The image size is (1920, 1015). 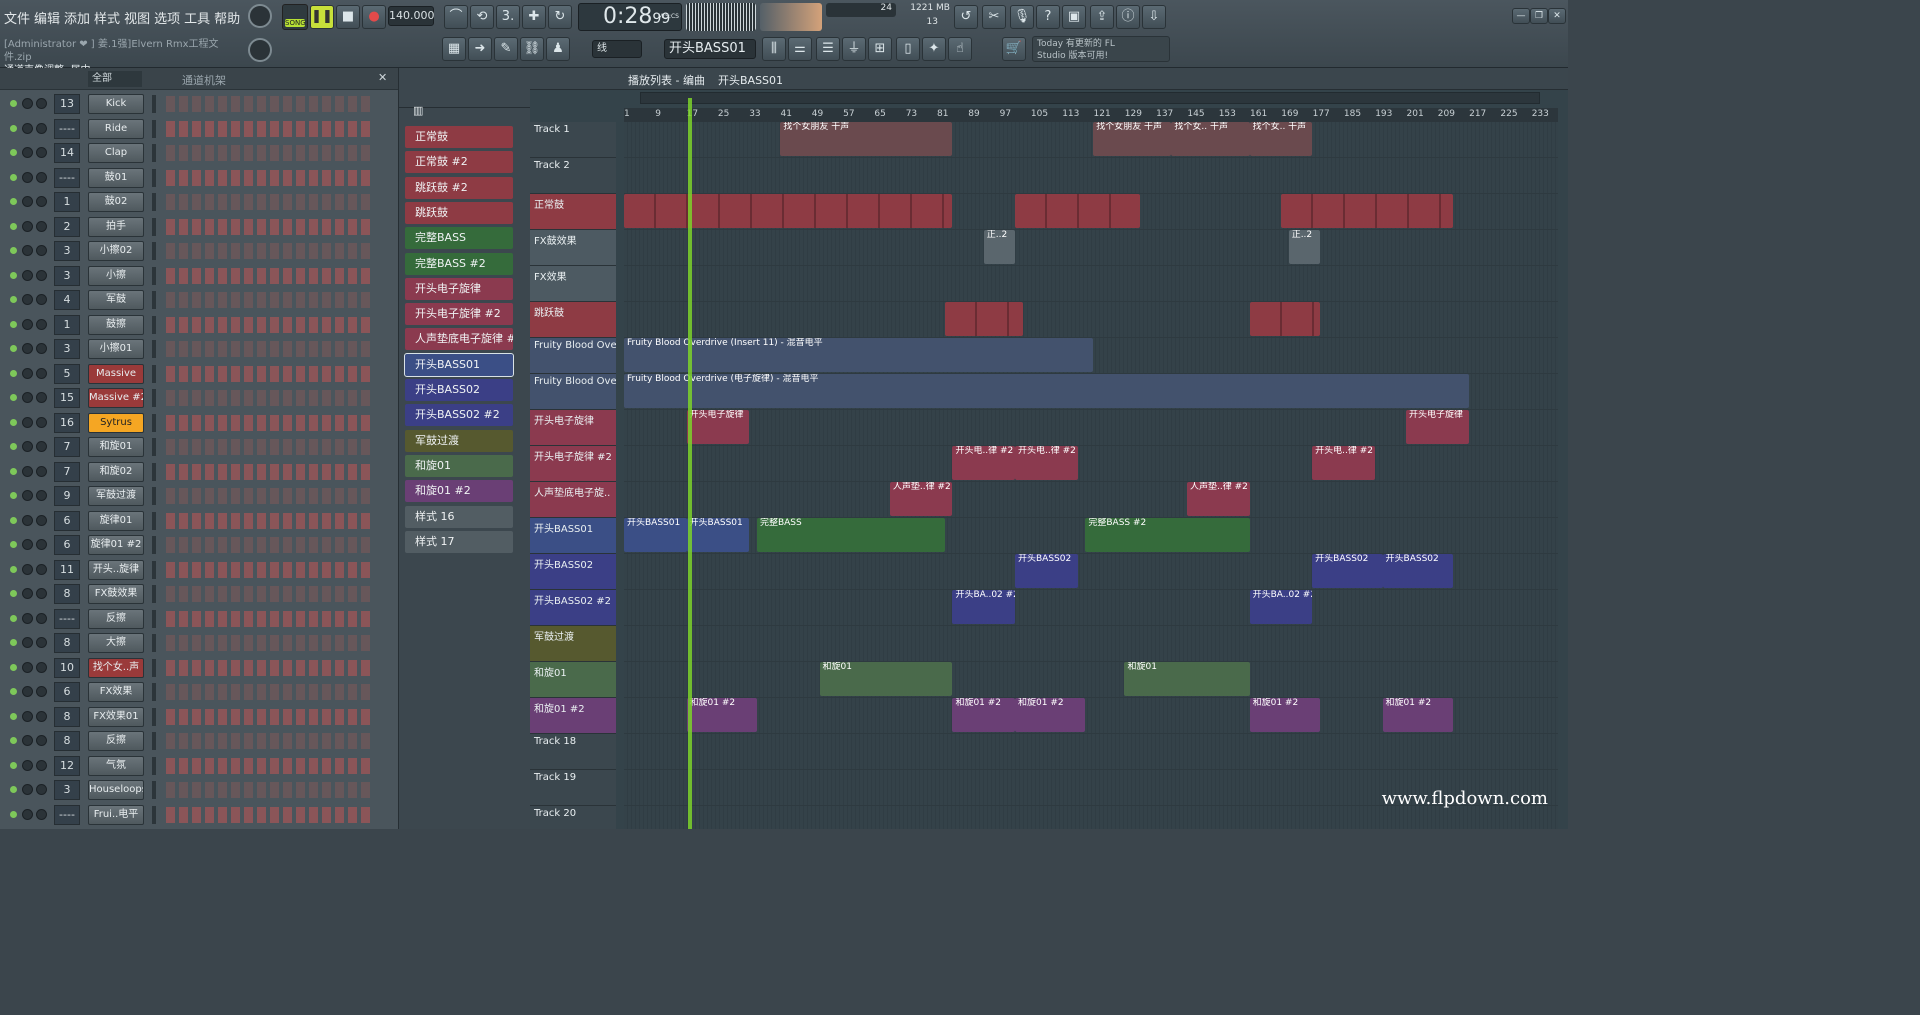 I want to click on channel-row: 6 FX效果, so click(x=199, y=692).